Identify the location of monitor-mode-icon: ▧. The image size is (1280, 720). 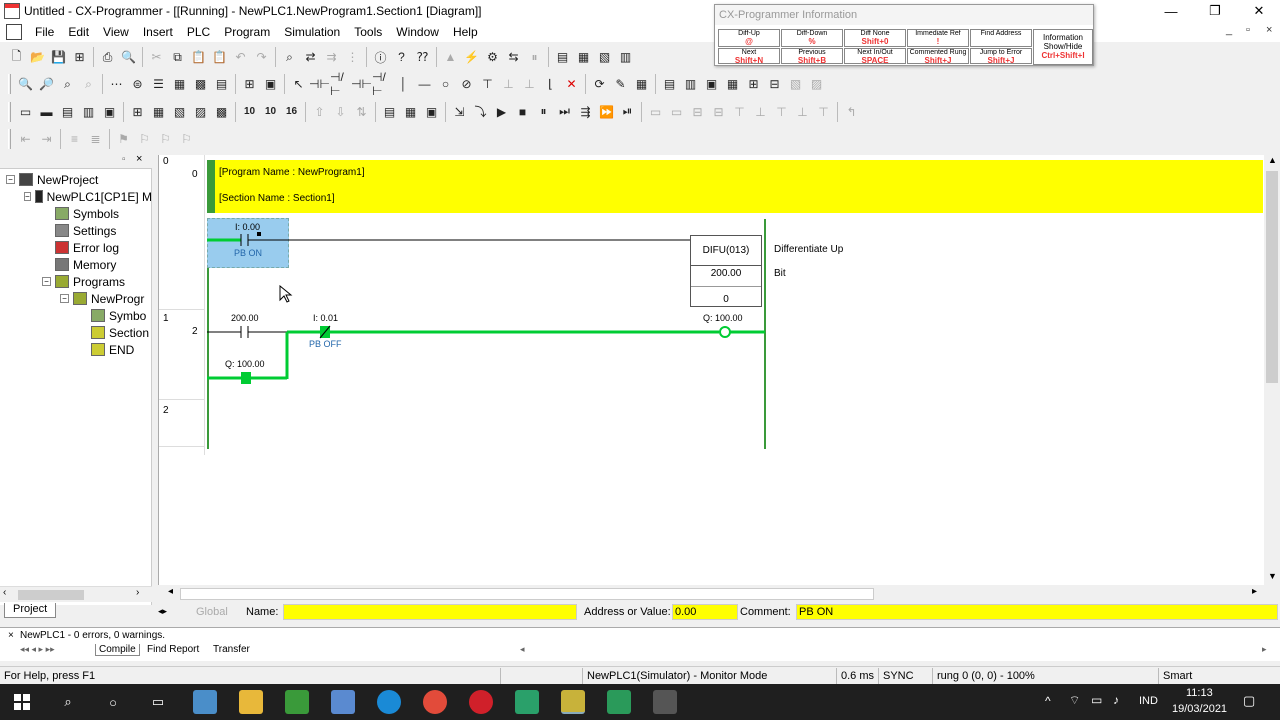
(604, 57).